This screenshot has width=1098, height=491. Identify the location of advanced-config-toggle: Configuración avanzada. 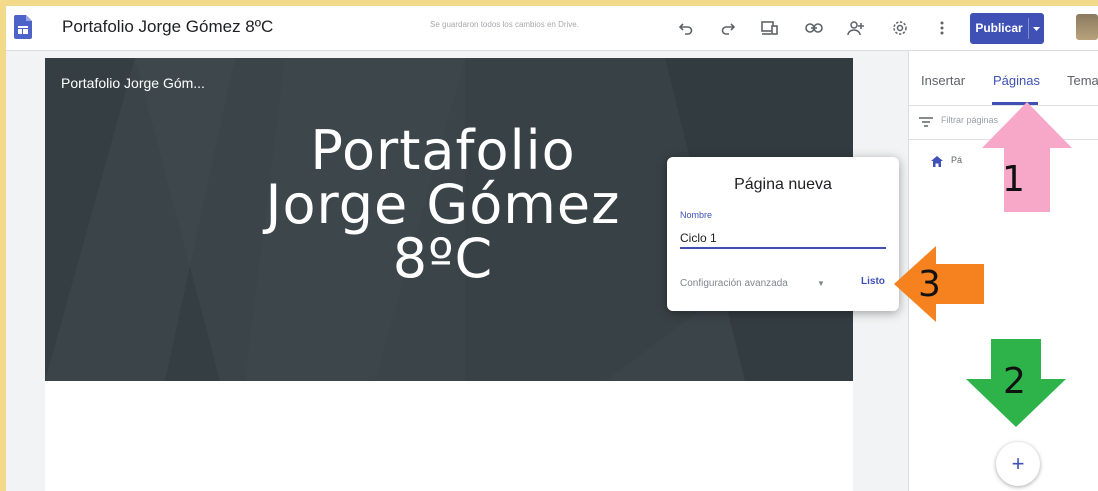
(734, 283).